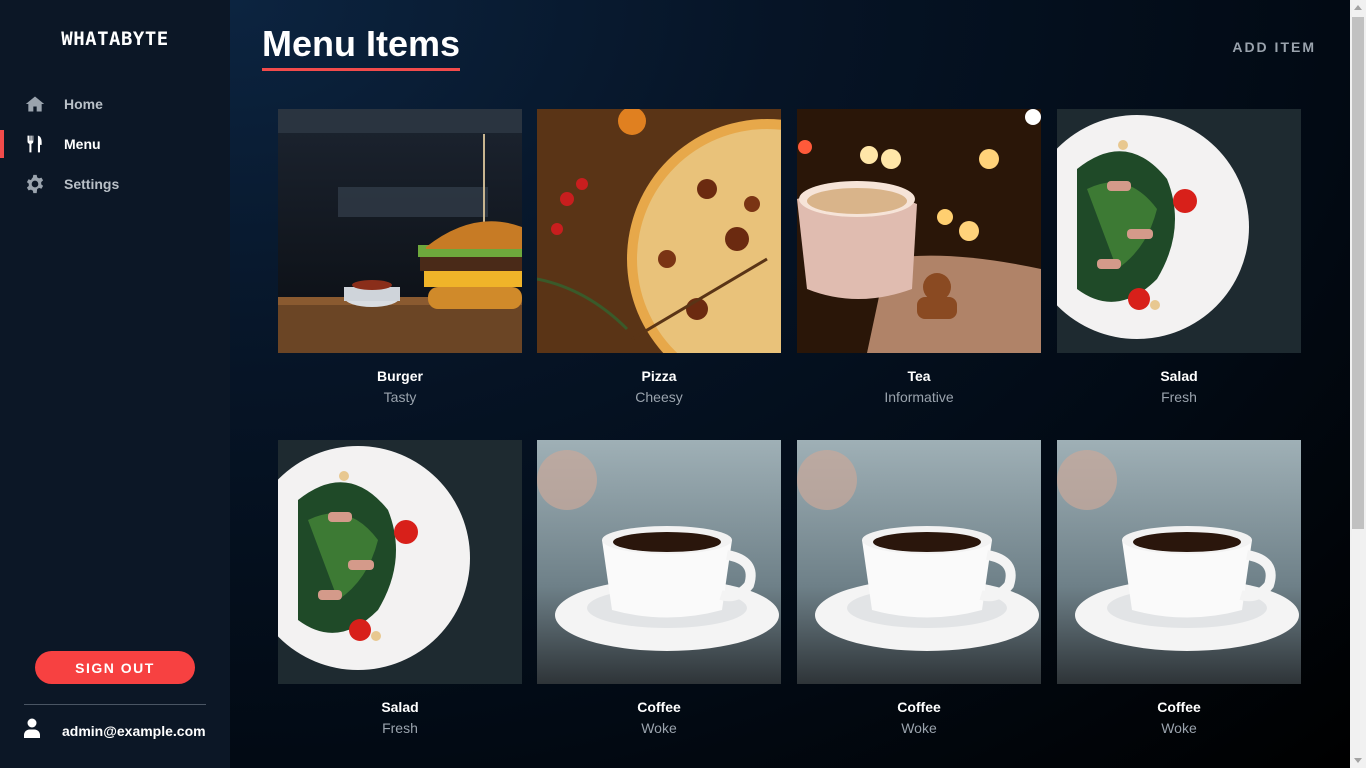  What do you see at coordinates (1358, 760) in the screenshot?
I see `scroll-down-arrow-icon` at bounding box center [1358, 760].